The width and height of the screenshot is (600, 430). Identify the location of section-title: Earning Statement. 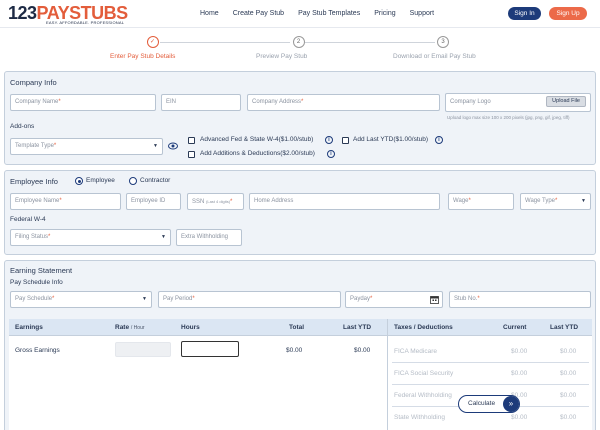
(41, 270).